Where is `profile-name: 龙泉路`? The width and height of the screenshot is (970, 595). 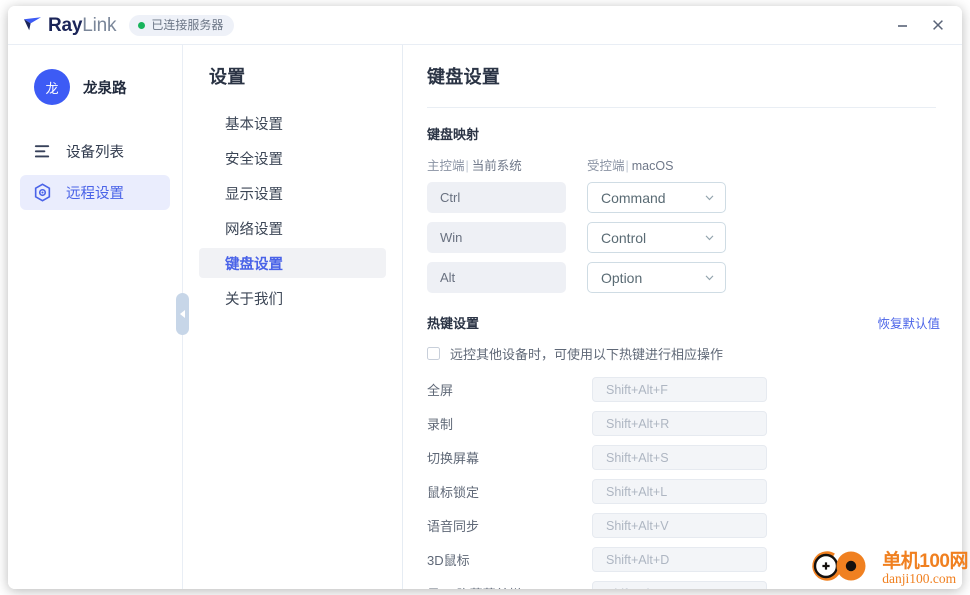
profile-name: 龙泉路 is located at coordinates (105, 88).